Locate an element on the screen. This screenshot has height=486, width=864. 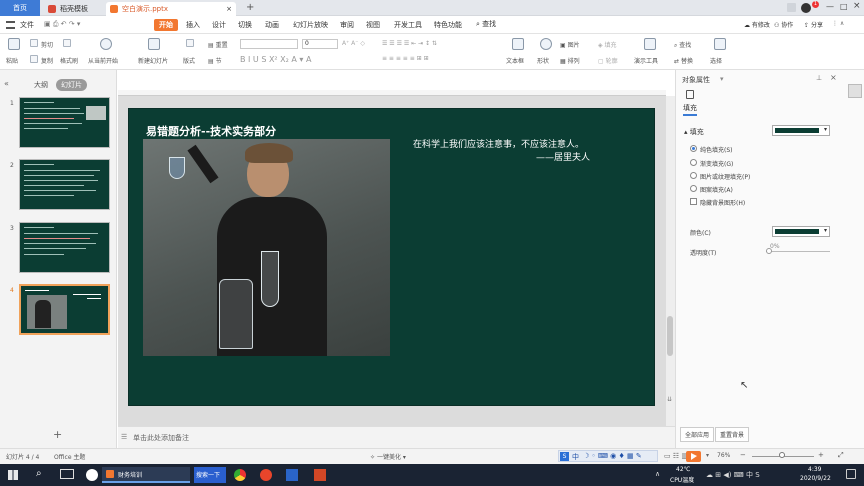
font-name-field is located at coordinates (269, 44).